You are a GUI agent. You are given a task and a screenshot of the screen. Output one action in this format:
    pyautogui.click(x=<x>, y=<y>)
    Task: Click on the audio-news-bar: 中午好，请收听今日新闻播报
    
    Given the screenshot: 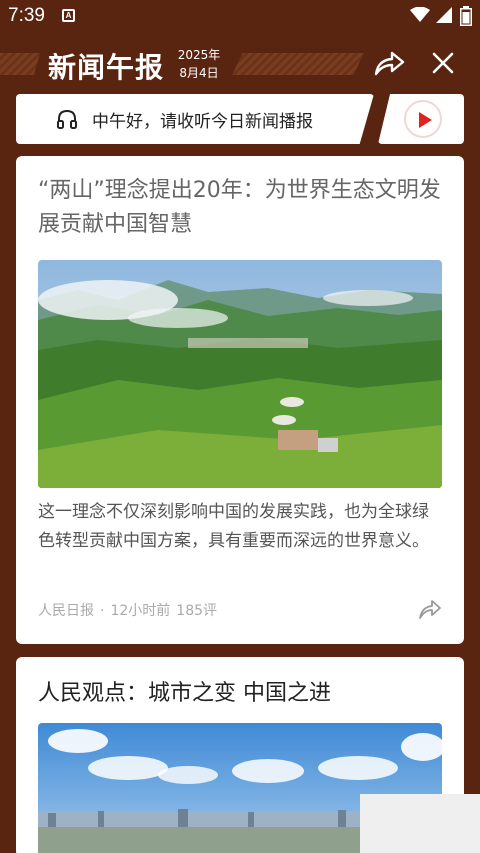 What is the action you would take?
    pyautogui.click(x=240, y=119)
    